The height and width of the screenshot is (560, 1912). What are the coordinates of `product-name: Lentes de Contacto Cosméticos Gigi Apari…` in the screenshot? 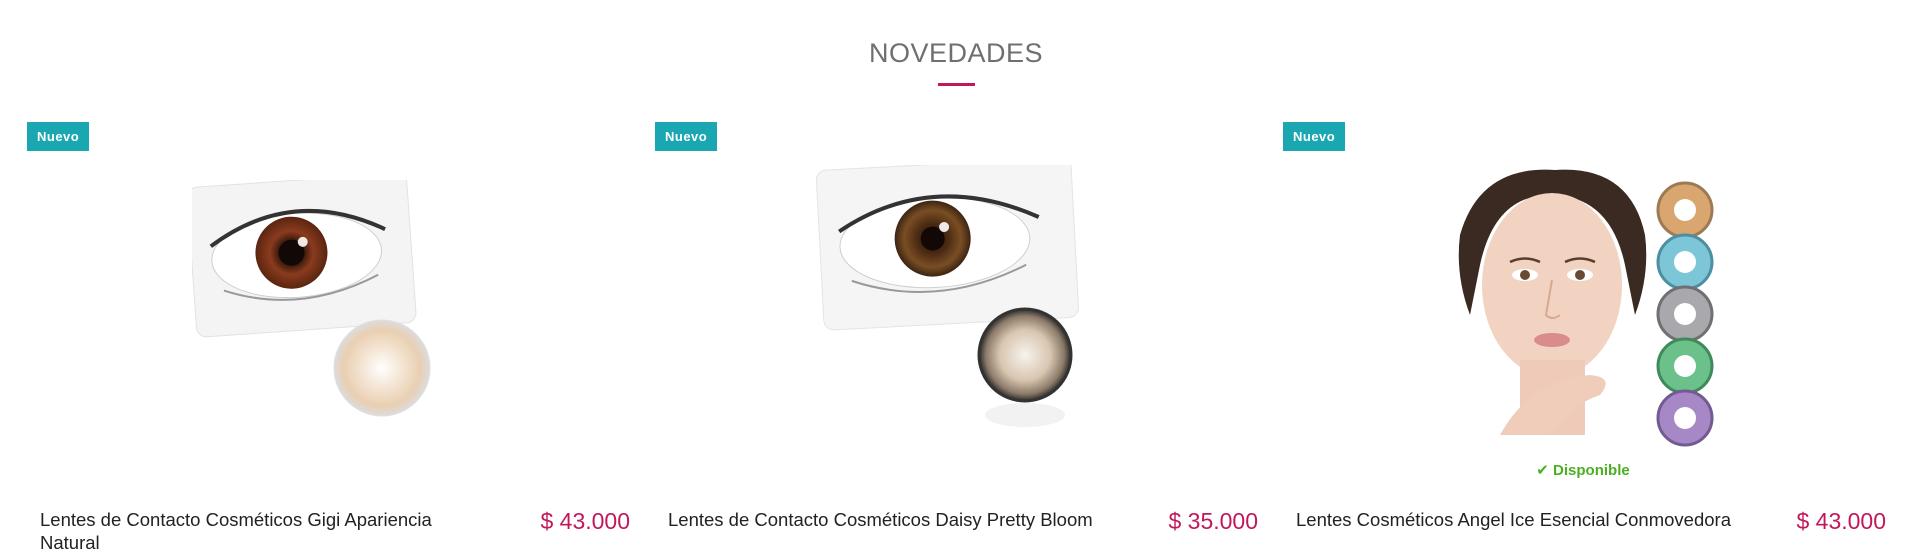 It's located at (260, 531).